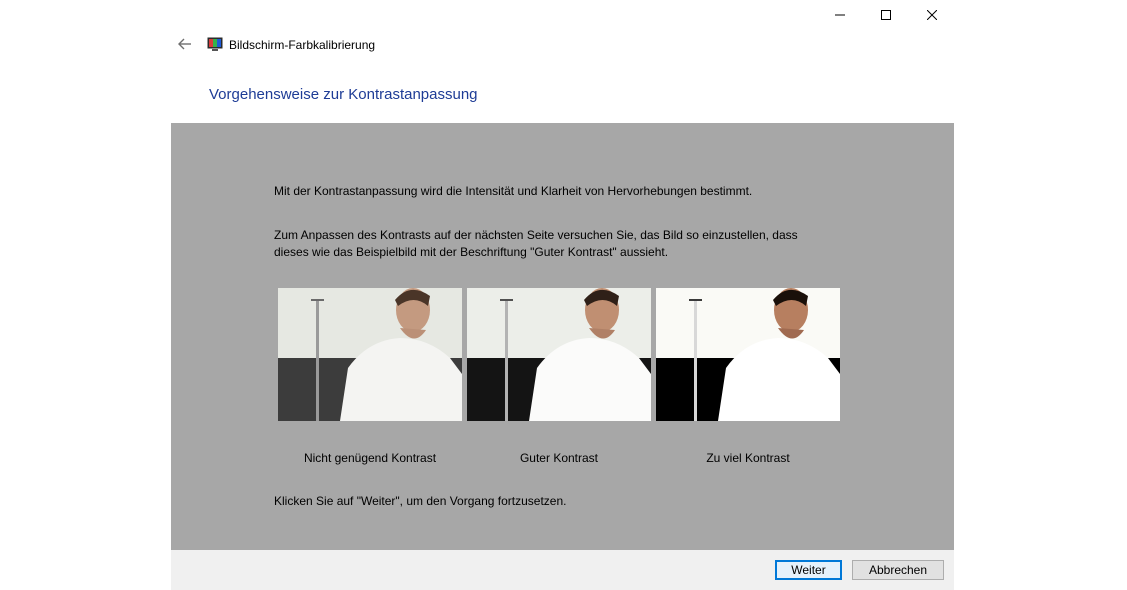 Image resolution: width=1127 pixels, height=590 pixels. Describe the element at coordinates (370, 354) in the screenshot. I see `sample-image-low-contrast` at that location.